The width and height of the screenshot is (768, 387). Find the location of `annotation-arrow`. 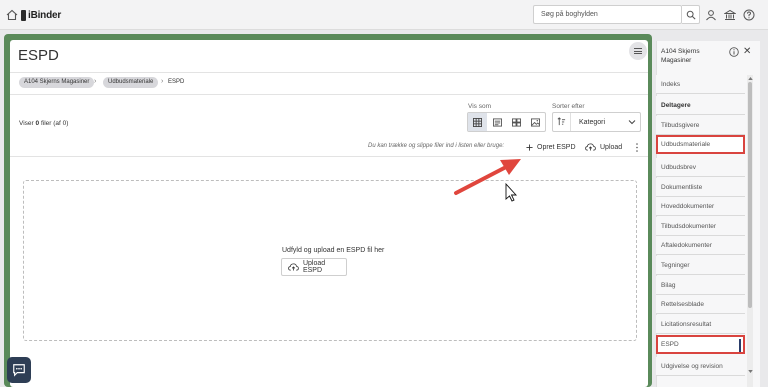

annotation-arrow is located at coordinates (482, 179).